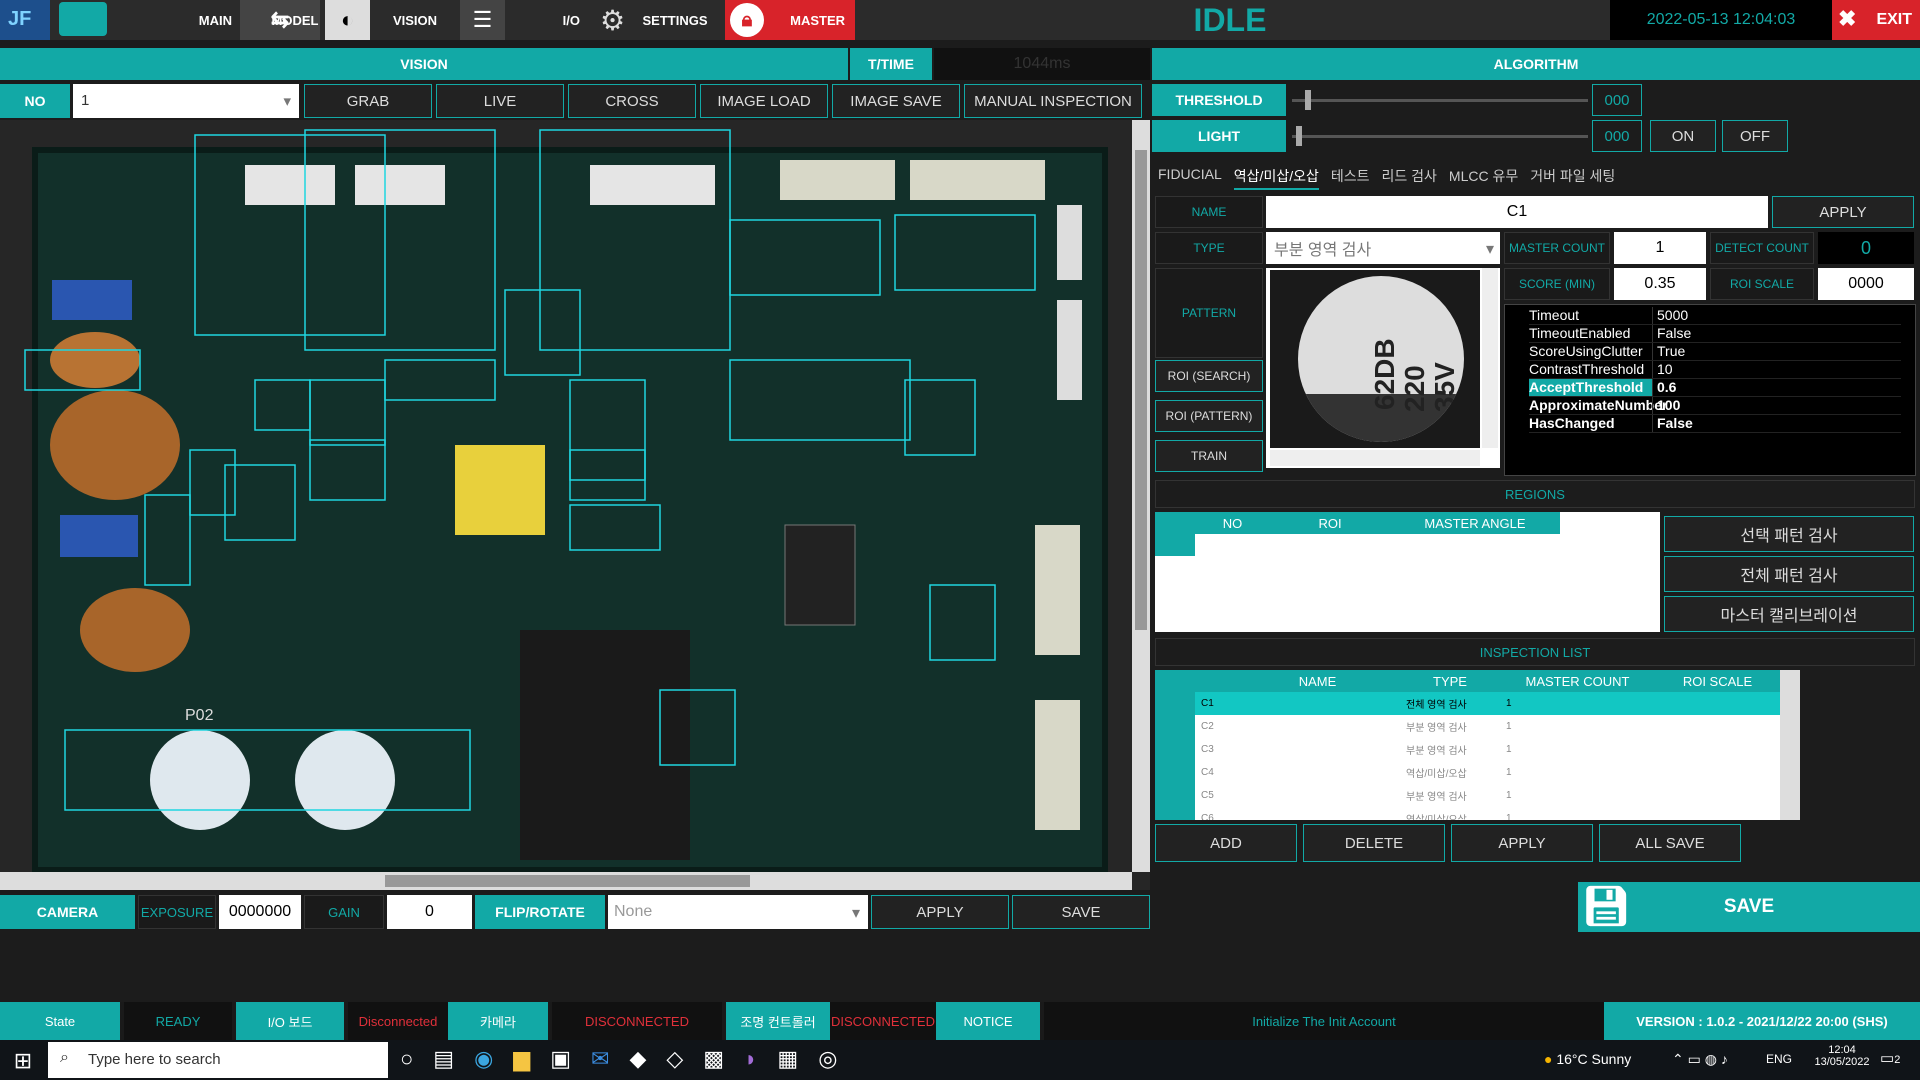  I want to click on tab-lead-inspection: 리드 검사, so click(1409, 178).